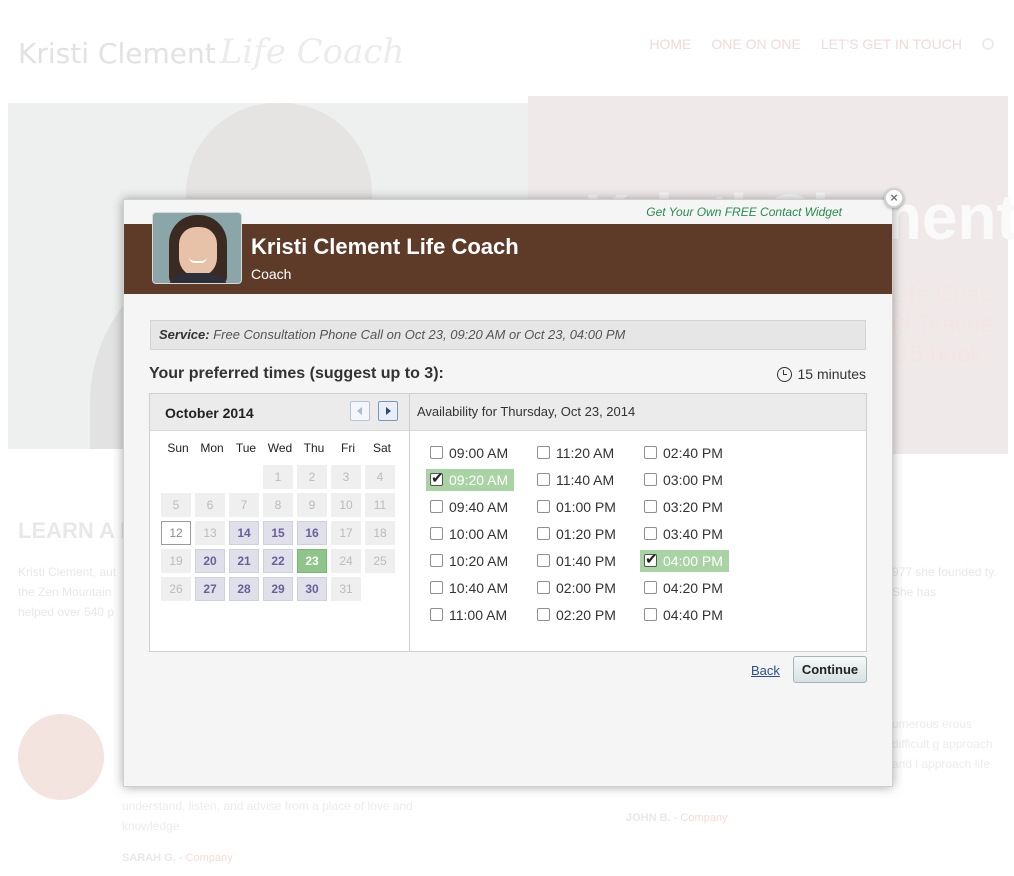 The height and width of the screenshot is (876, 1014). What do you see at coordinates (476, 479) in the screenshot?
I see `time-slot: 09:20 AM` at bounding box center [476, 479].